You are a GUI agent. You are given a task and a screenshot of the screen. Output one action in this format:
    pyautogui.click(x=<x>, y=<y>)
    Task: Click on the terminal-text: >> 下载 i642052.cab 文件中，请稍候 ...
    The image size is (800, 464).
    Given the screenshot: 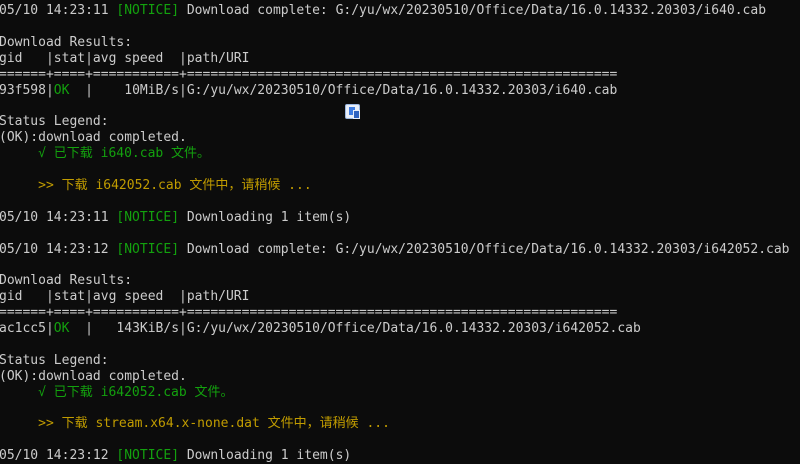 What is the action you would take?
    pyautogui.click(x=156, y=185)
    